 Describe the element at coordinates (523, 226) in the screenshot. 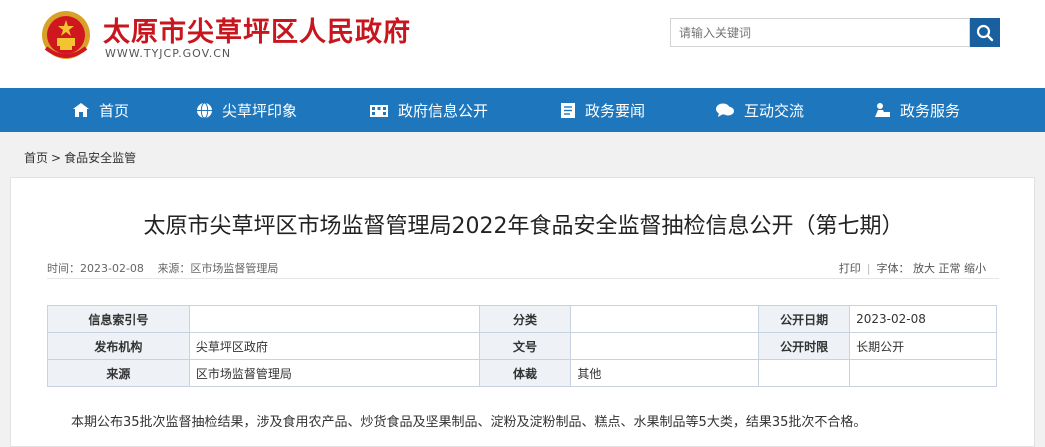

I see `article-title: 太原市尖草坪区市场监督管理局2022年食品安全监督抽检信息公开（第七期）` at that location.